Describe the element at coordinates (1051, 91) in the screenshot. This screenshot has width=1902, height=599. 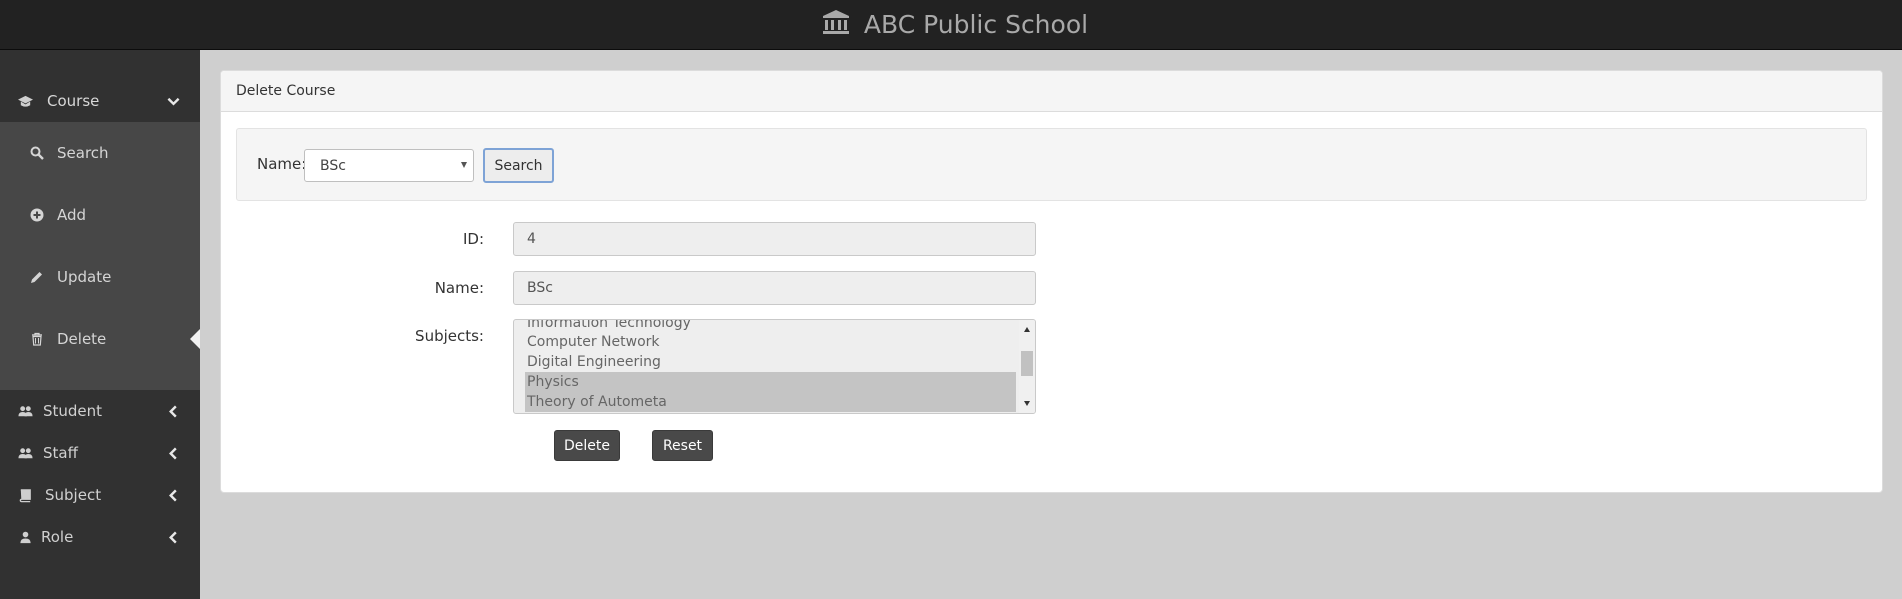
I see `panel-heading: Delete Course` at that location.